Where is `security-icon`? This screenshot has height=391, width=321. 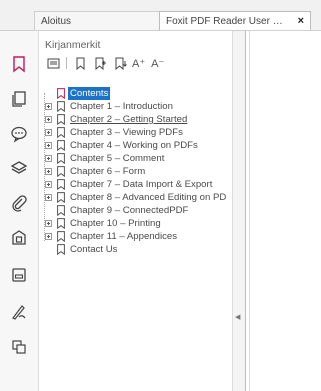 security-icon is located at coordinates (19, 238).